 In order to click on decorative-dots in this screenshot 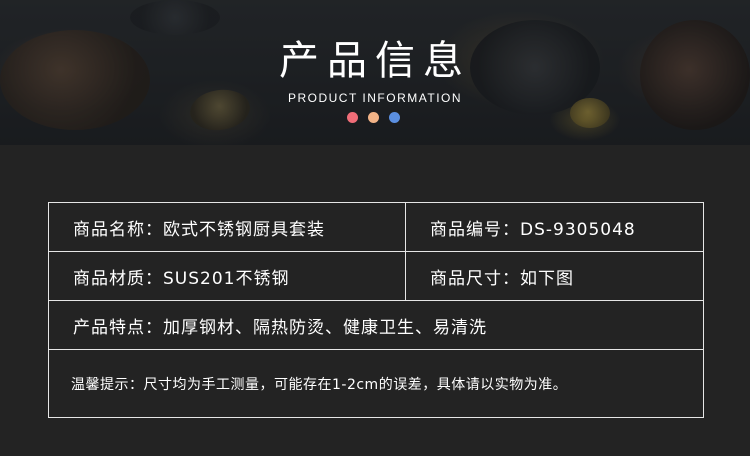, I will do `click(373, 117)`.